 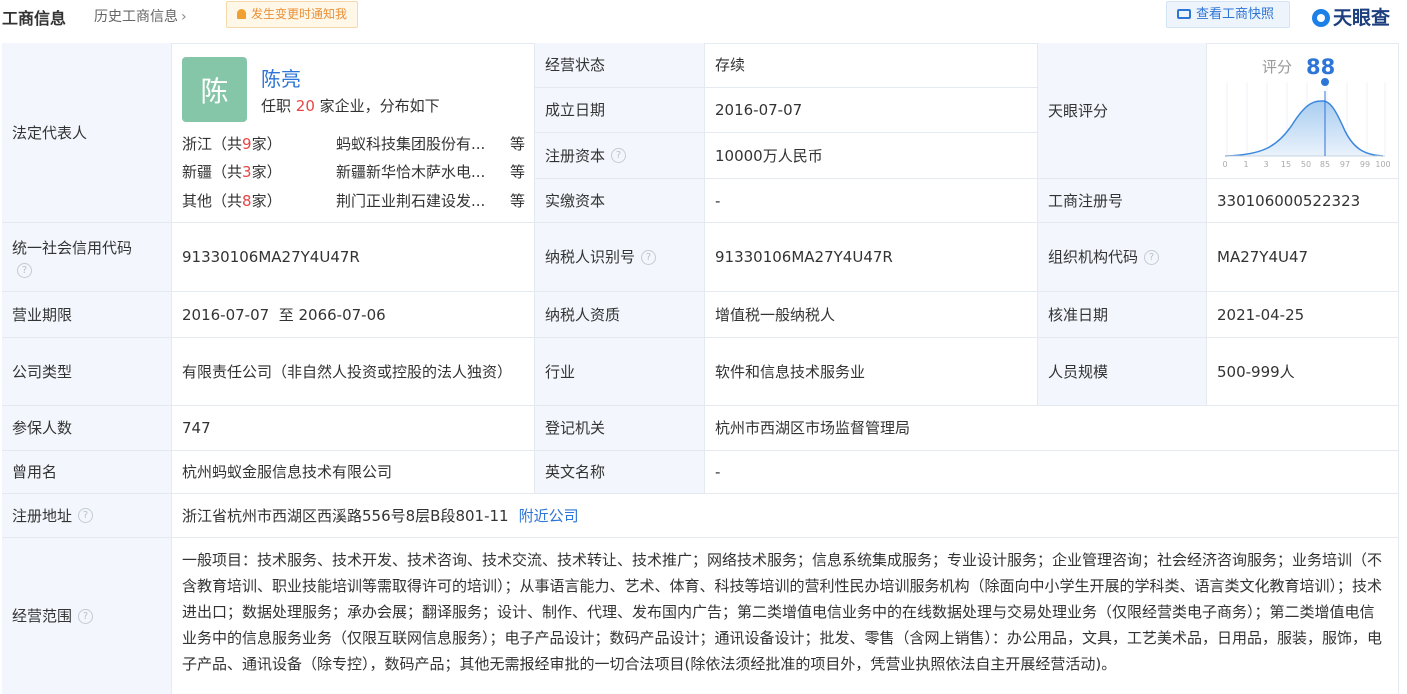 I want to click on region-row-2: 新疆（共3家）, so click(x=232, y=171).